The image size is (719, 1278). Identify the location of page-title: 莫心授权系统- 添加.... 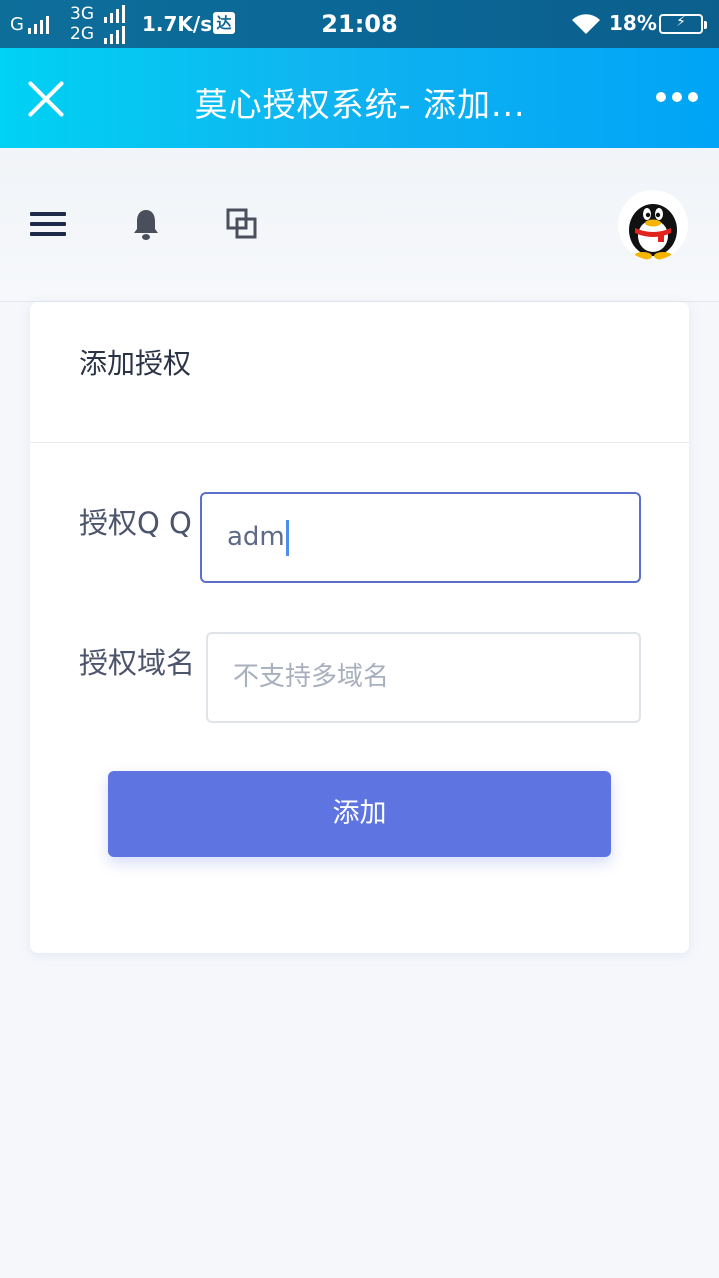
(360, 104).